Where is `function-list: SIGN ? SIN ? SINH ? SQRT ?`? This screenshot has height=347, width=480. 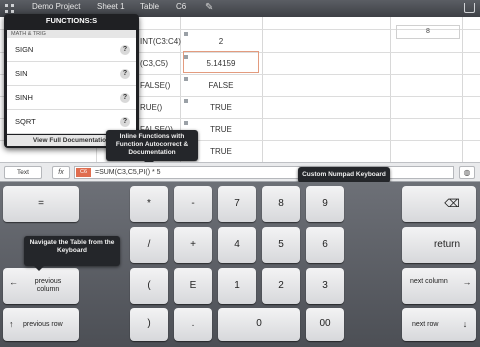 function-list: SIGN ? SIN ? SINH ? SQRT ? is located at coordinates (71, 86).